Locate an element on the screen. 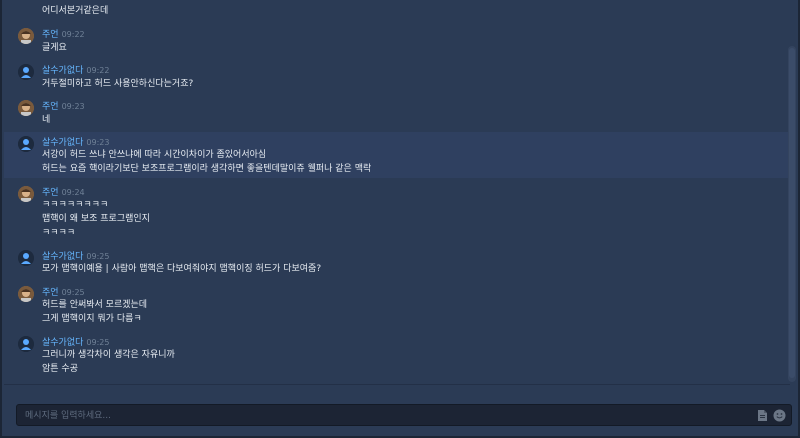 This screenshot has width=800, height=438. message-text: 서강이 허드 쓰냐 안쓰냐에 따라 시간이차이가 좀있어서아심 is located at coordinates (154, 155).